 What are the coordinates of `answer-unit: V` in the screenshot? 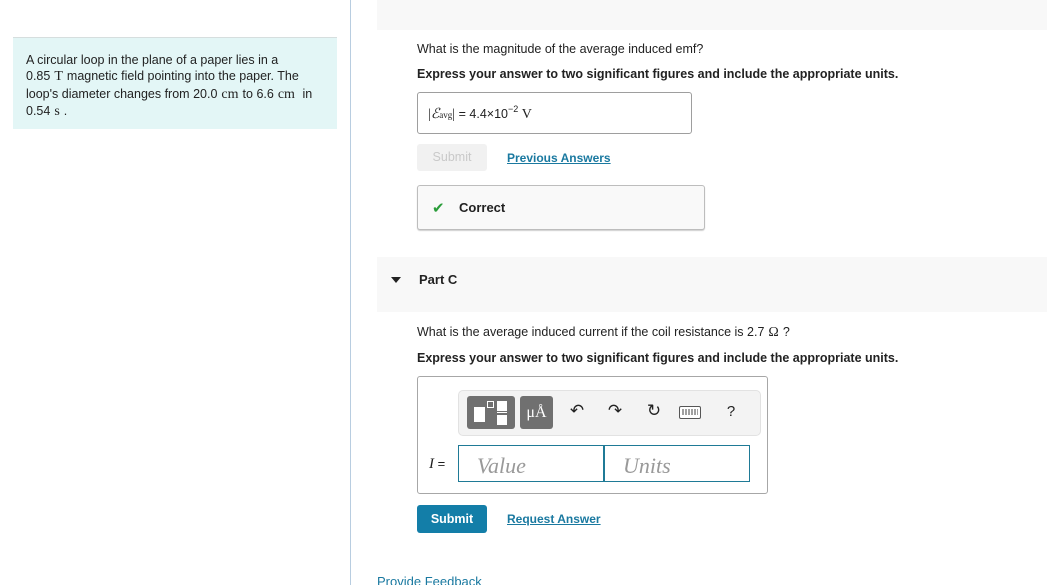 It's located at (526, 114).